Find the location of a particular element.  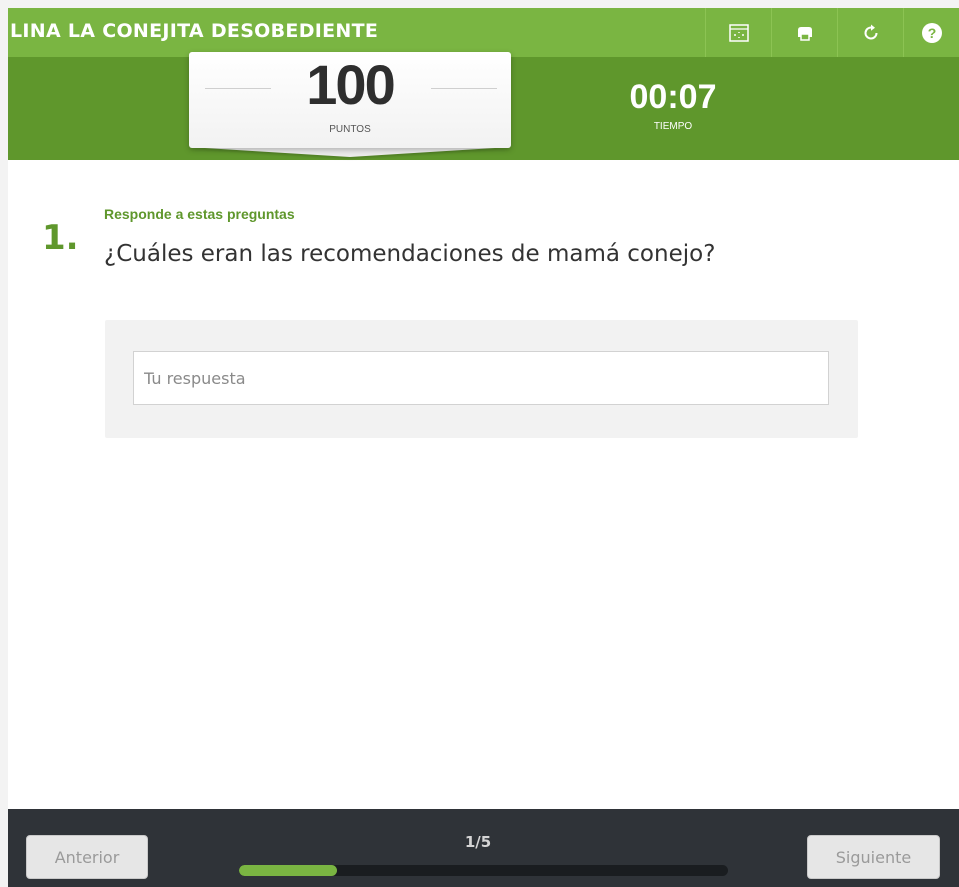

fullscreen-button is located at coordinates (738, 32).